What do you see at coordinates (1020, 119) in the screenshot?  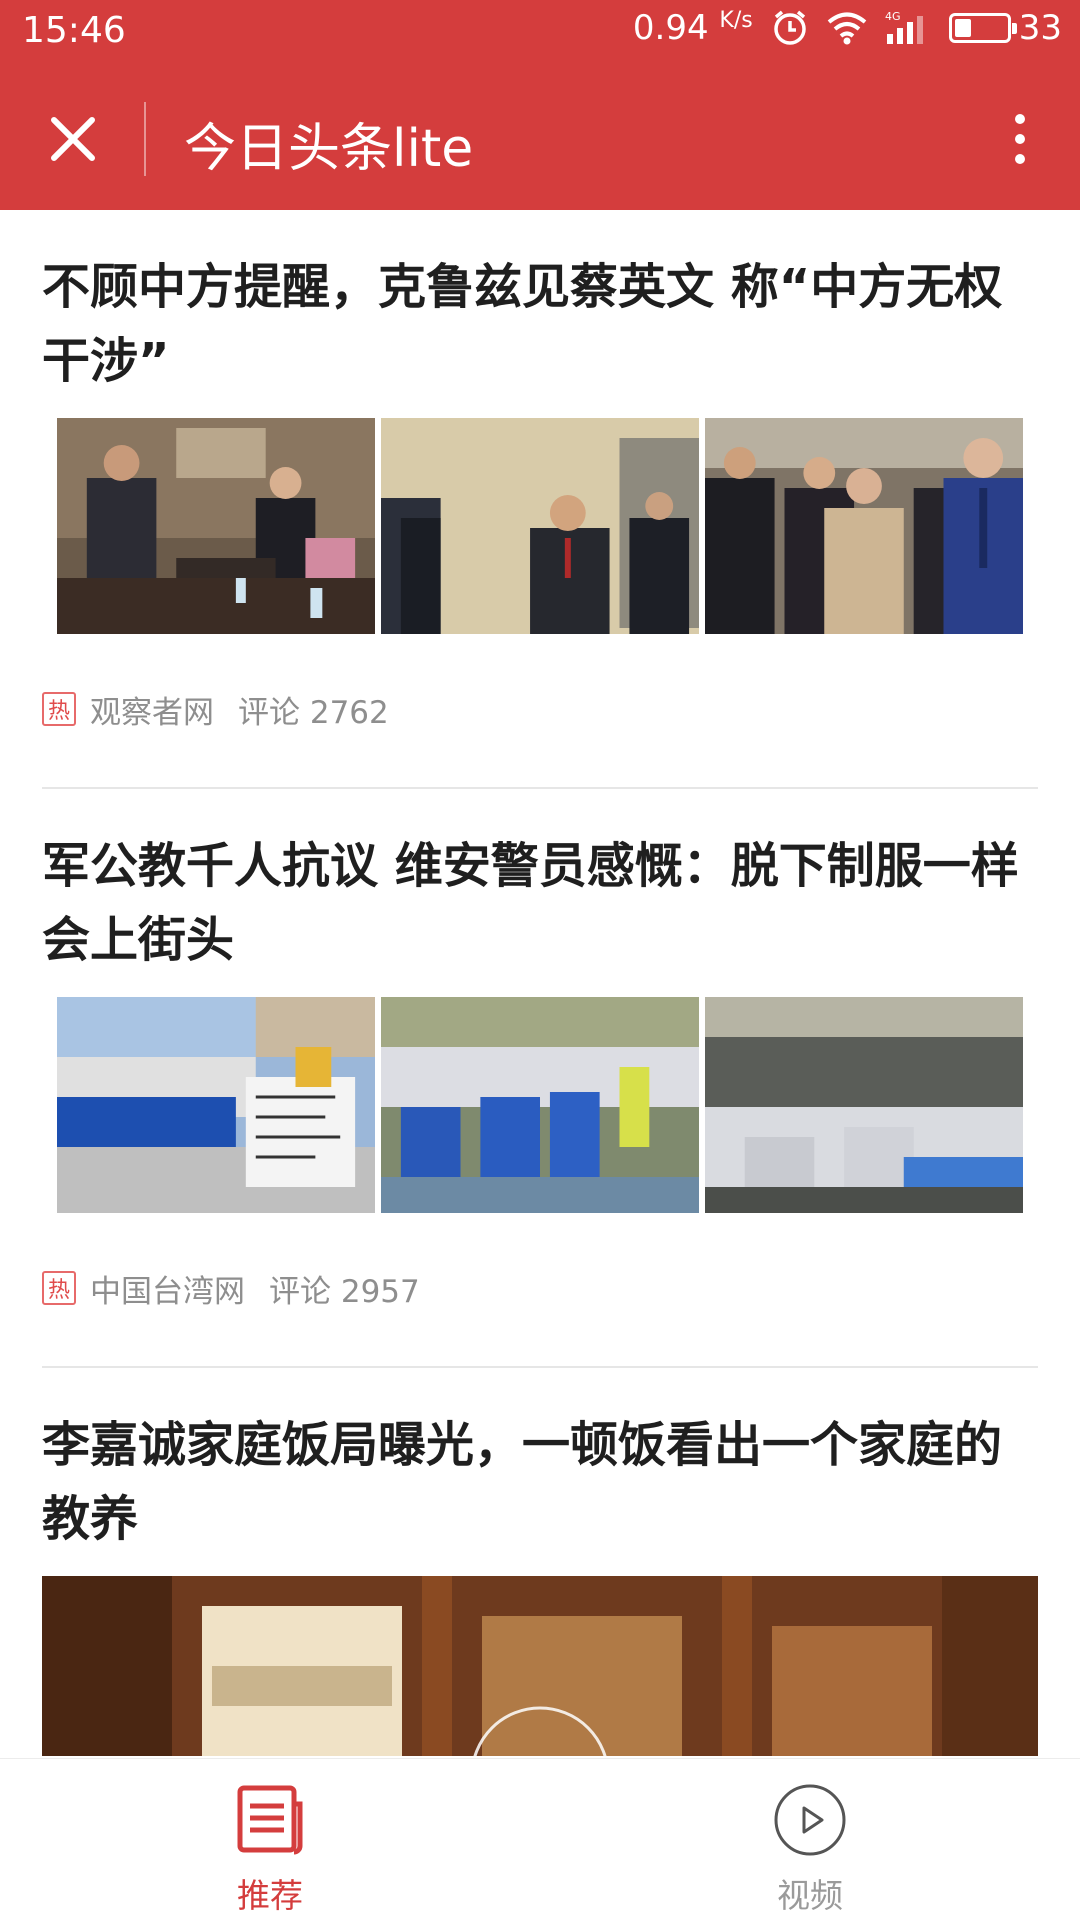 I see `more-vertical-icon` at bounding box center [1020, 119].